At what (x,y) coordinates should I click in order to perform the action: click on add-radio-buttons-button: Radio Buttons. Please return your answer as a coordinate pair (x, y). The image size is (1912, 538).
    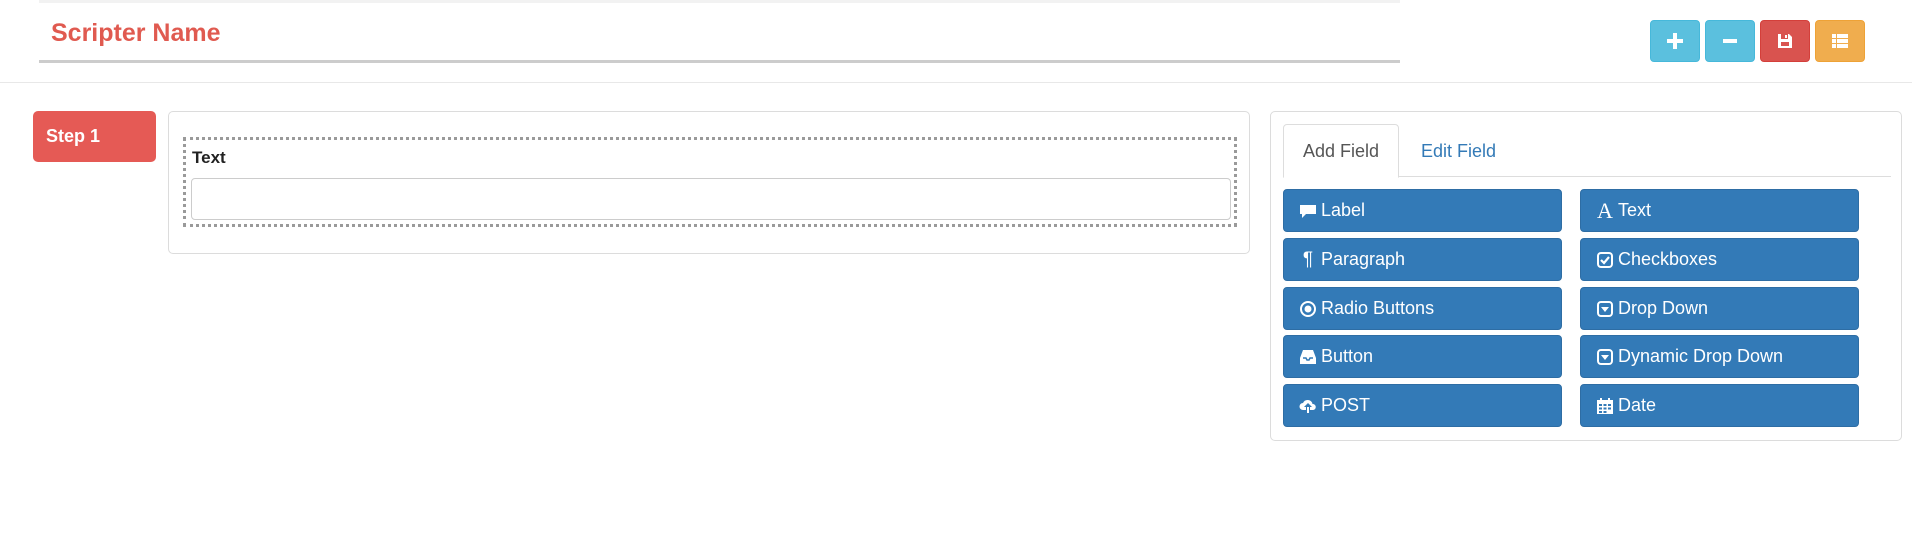
    Looking at the image, I should click on (1422, 308).